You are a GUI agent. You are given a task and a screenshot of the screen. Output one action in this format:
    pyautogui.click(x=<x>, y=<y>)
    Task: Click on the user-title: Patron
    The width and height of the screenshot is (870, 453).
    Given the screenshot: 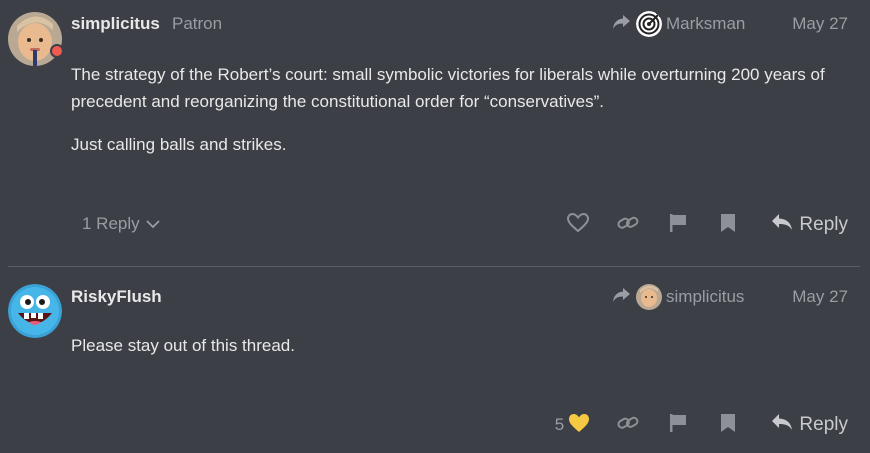 What is the action you would take?
    pyautogui.click(x=197, y=23)
    